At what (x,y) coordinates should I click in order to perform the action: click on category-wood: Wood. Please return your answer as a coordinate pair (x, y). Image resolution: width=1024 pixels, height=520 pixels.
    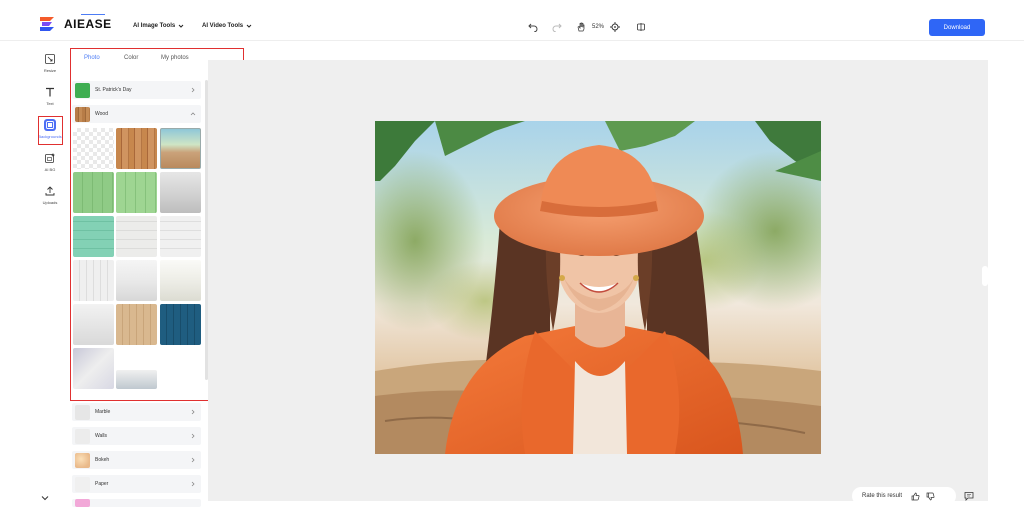
    Looking at the image, I should click on (136, 114).